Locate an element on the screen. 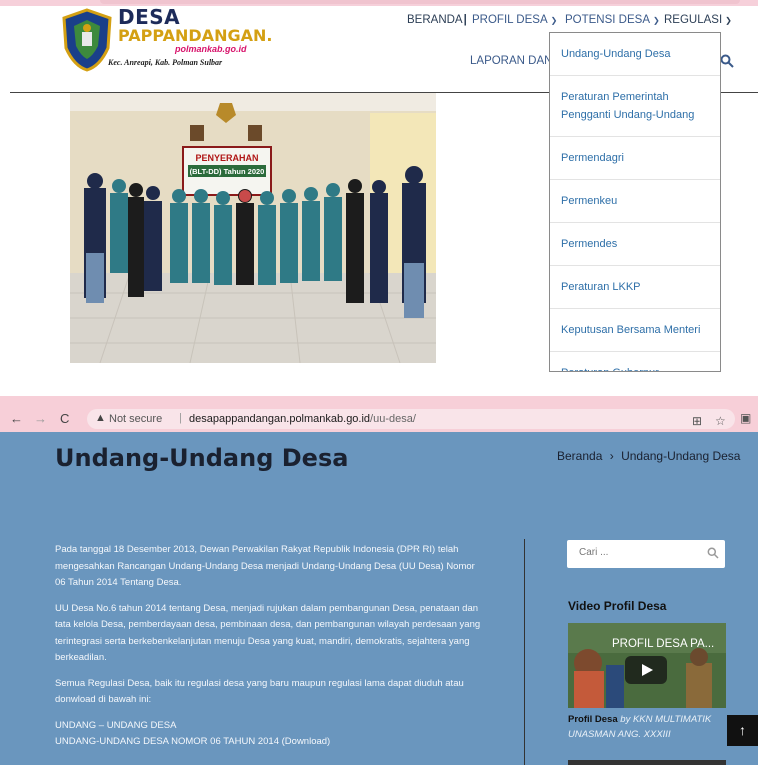  warning-icon: ▲ is located at coordinates (100, 418).